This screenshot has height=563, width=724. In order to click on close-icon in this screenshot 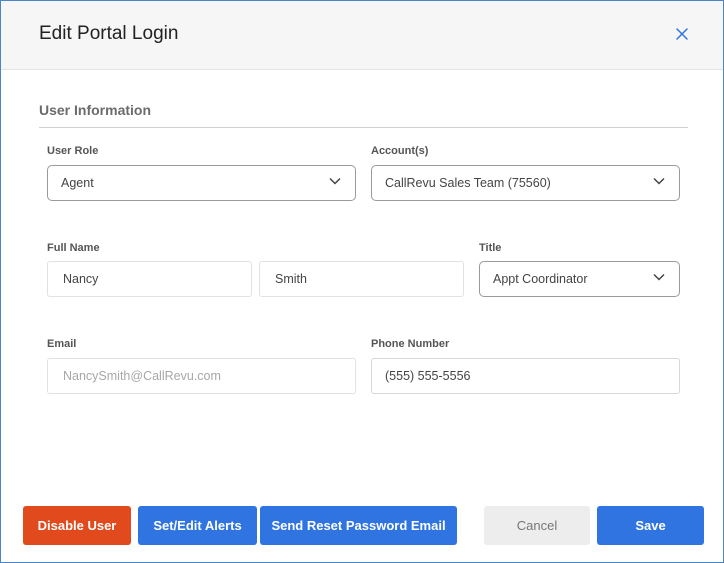, I will do `click(682, 34)`.